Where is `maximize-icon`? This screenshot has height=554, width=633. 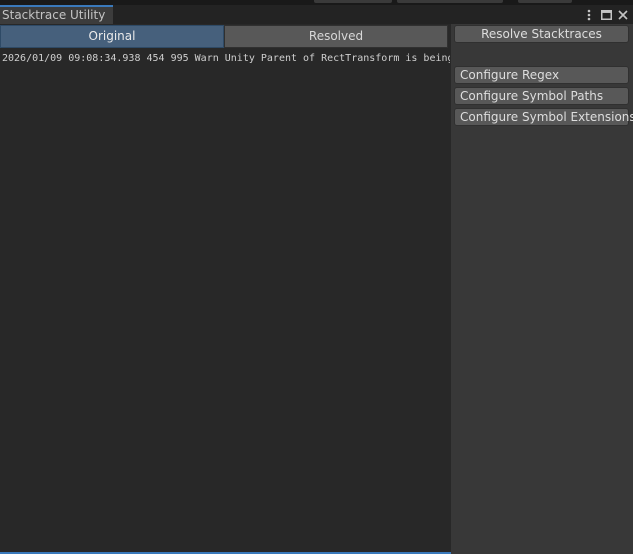 maximize-icon is located at coordinates (606, 15).